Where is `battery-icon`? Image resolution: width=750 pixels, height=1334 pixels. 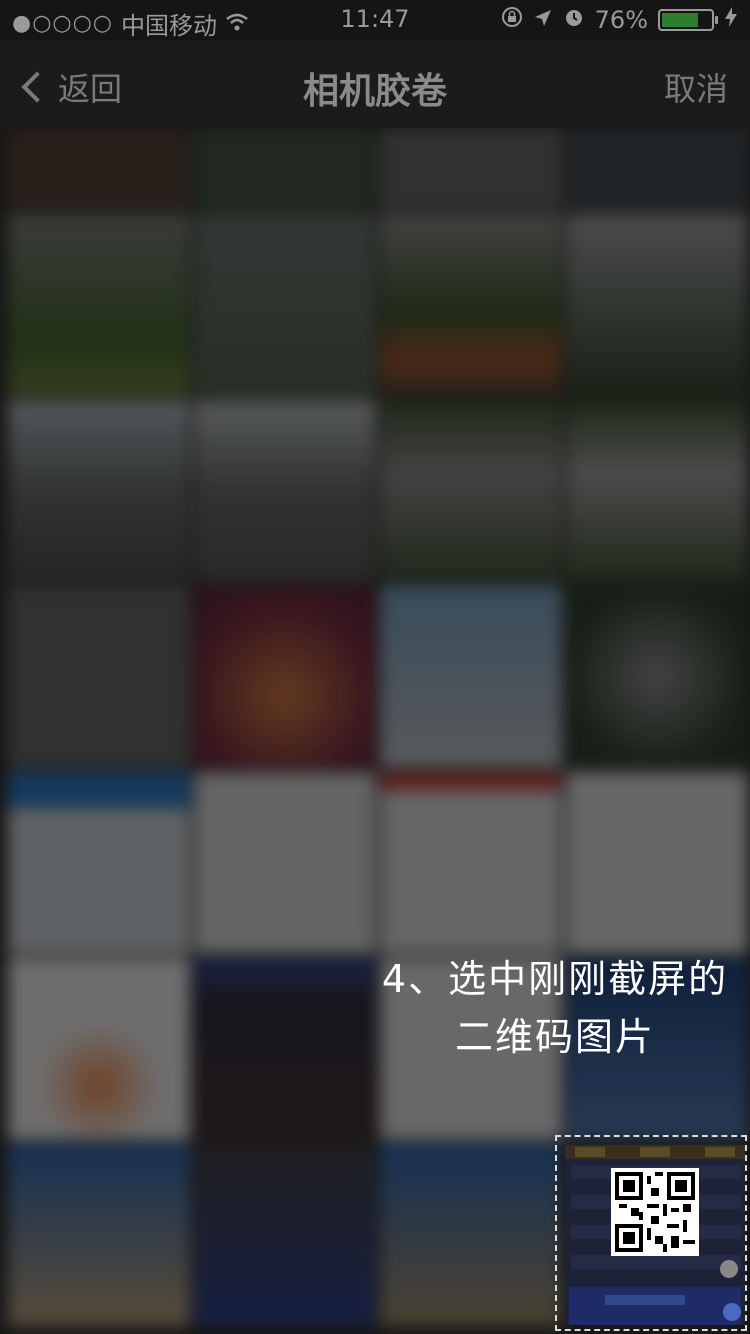 battery-icon is located at coordinates (688, 20).